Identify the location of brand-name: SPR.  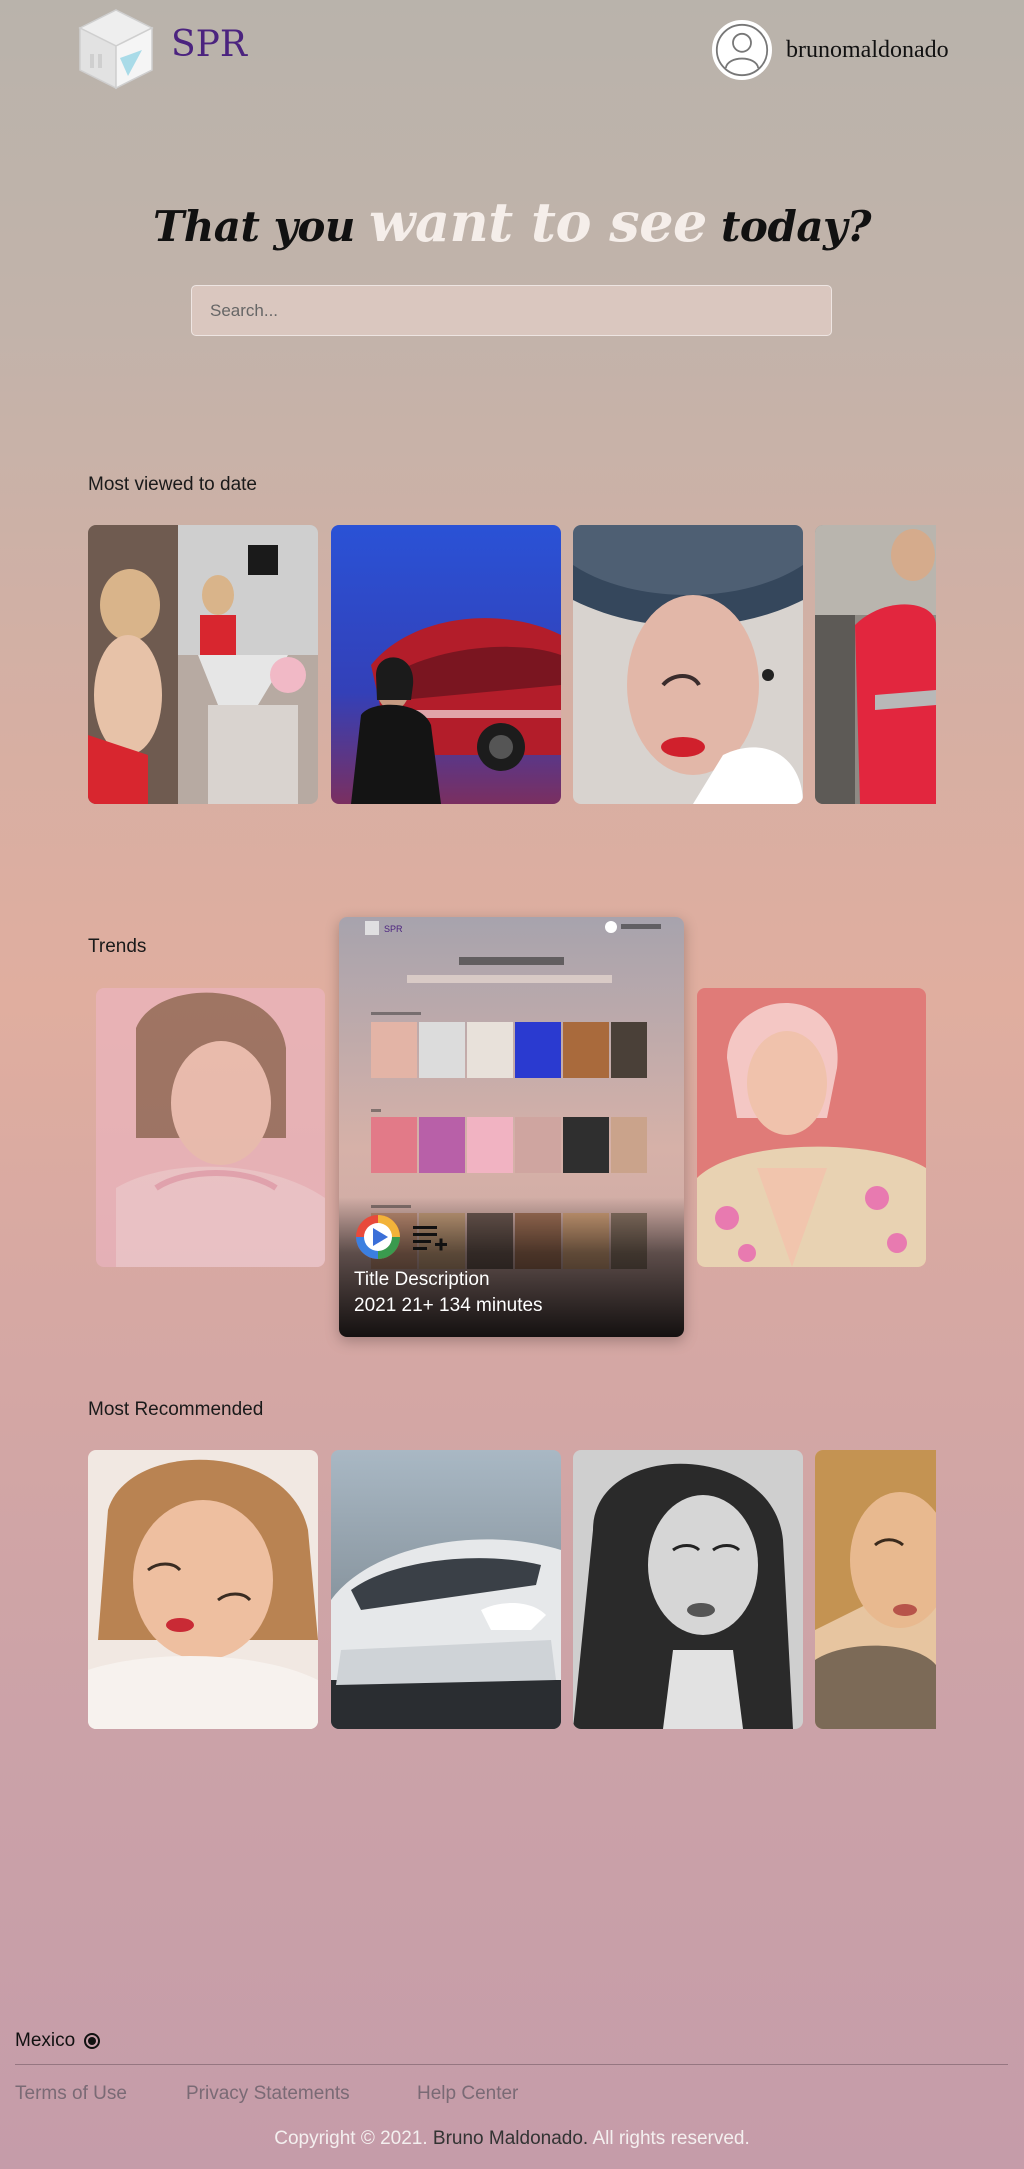
(209, 44).